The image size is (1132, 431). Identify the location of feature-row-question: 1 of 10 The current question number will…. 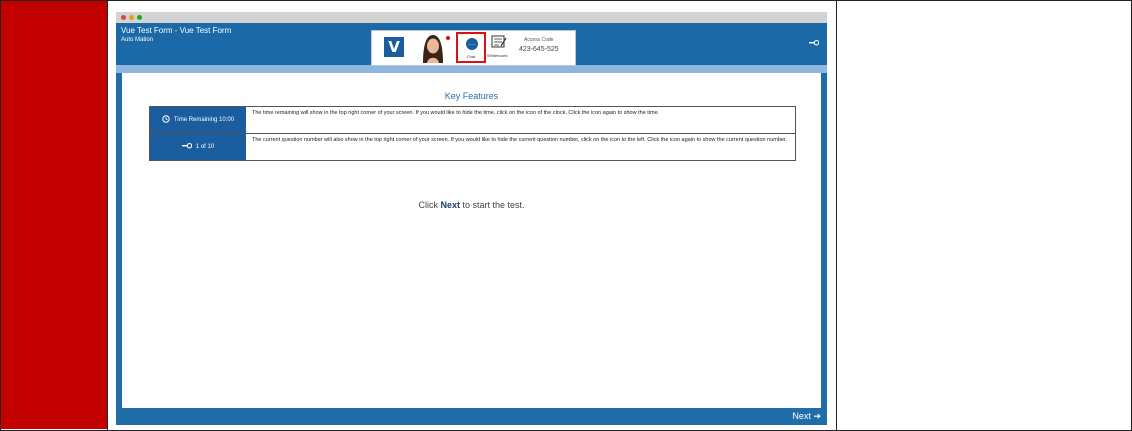
(472, 146).